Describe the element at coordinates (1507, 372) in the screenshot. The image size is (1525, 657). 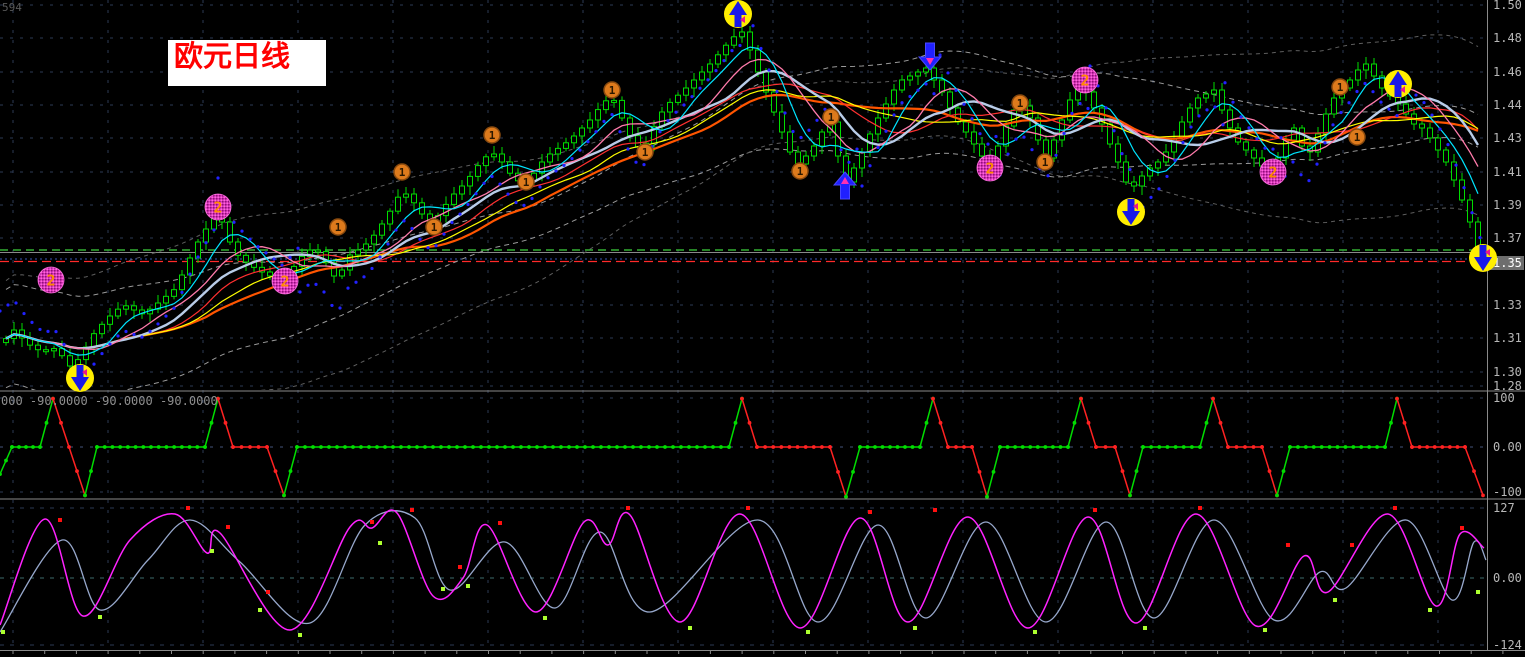
I see `axis-label: 1.30` at that location.